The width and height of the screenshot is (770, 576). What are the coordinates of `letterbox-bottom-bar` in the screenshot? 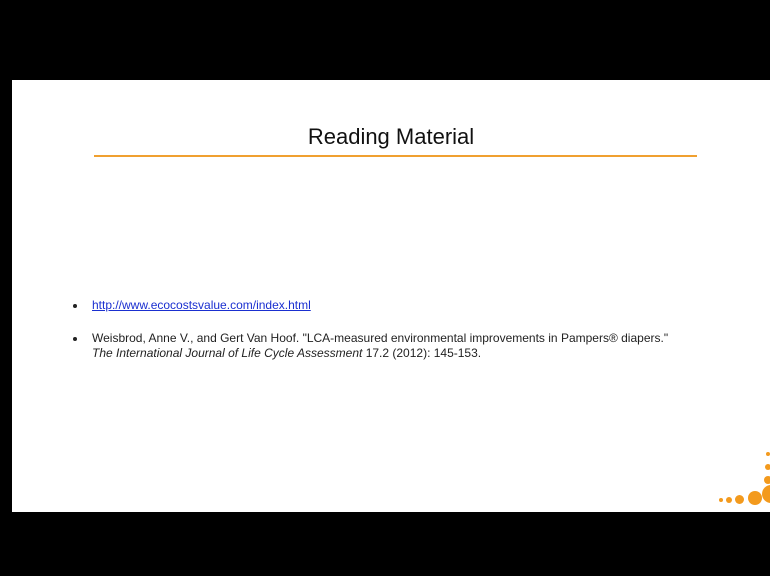 It's located at (385, 544).